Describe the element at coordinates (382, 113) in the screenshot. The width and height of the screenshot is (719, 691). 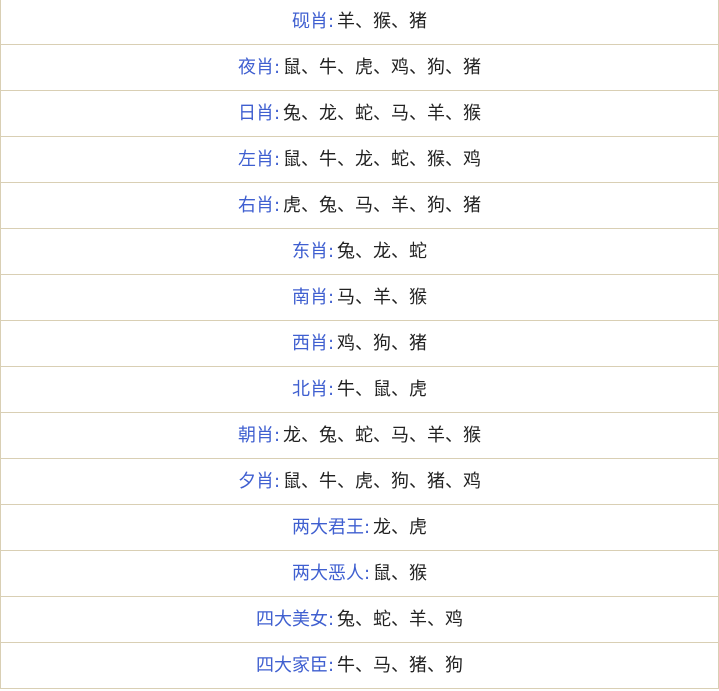
I see `row-value: 兔、龙、蛇、马、羊、猴` at that location.